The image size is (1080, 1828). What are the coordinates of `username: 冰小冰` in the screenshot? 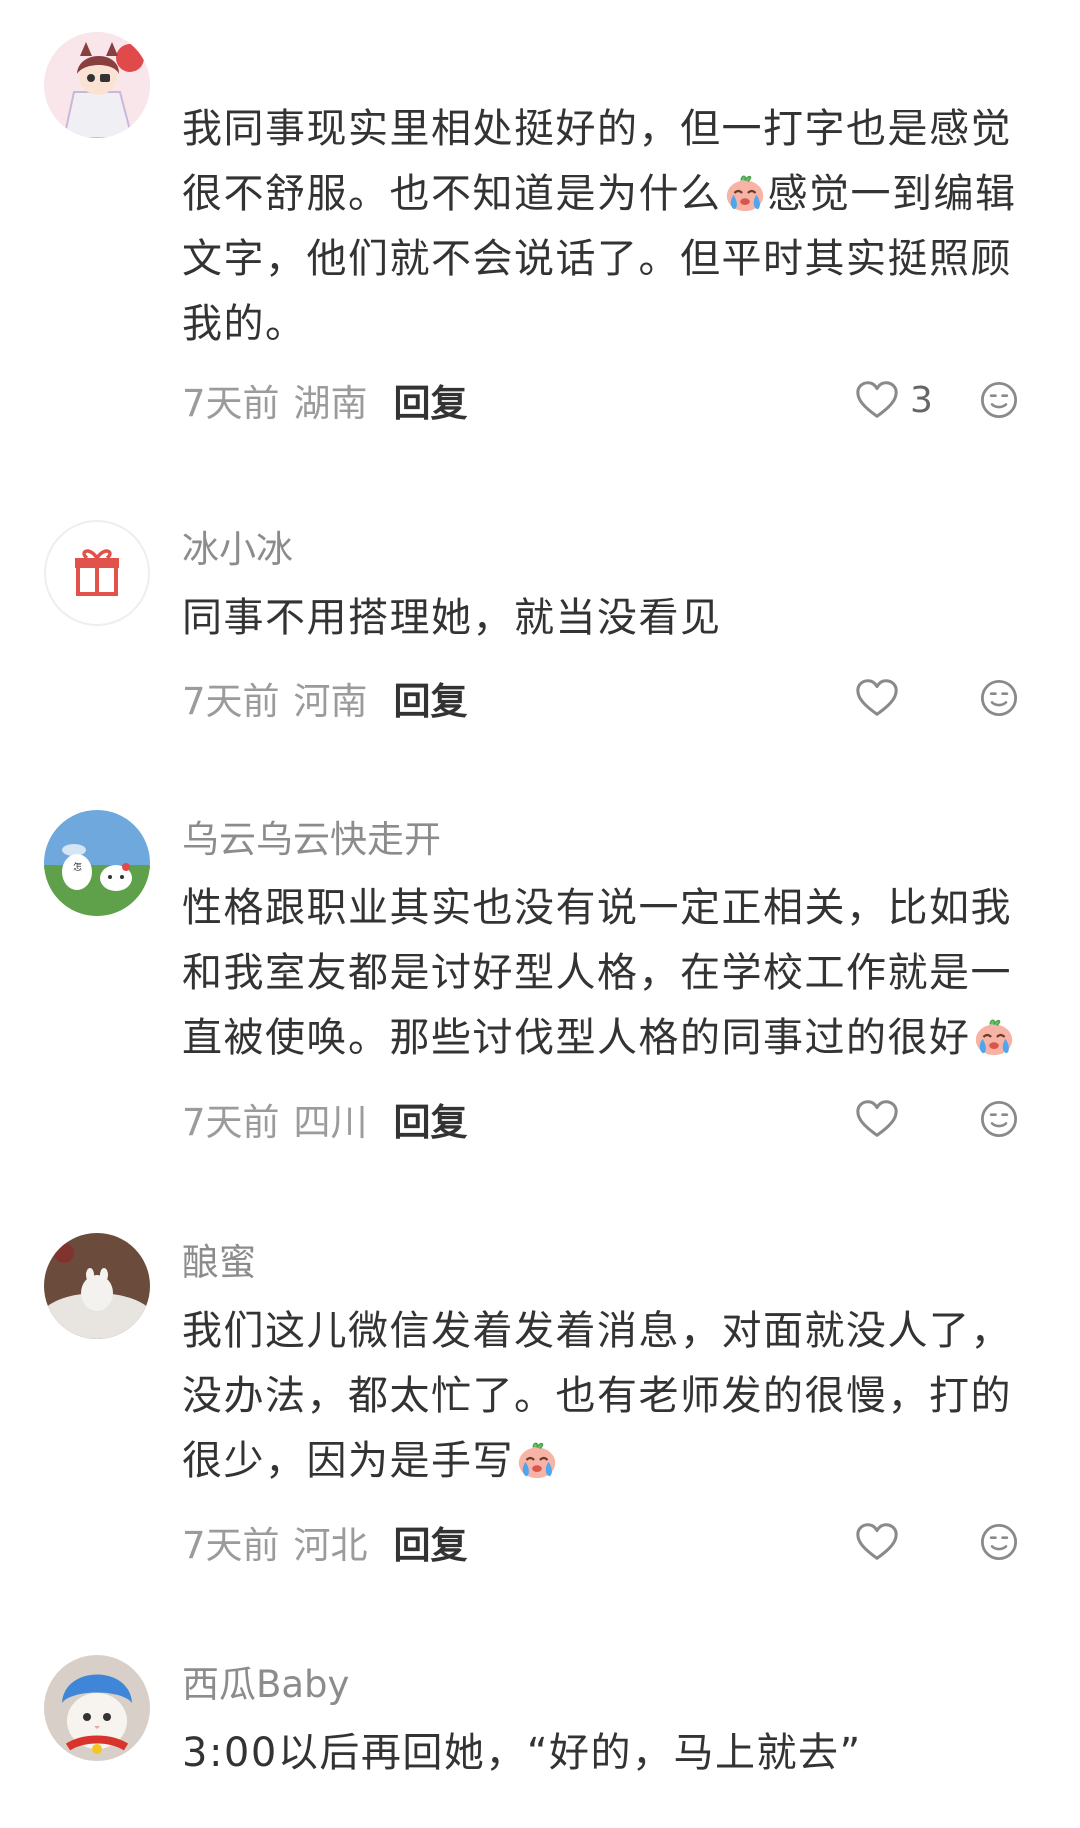 It's located at (602, 550).